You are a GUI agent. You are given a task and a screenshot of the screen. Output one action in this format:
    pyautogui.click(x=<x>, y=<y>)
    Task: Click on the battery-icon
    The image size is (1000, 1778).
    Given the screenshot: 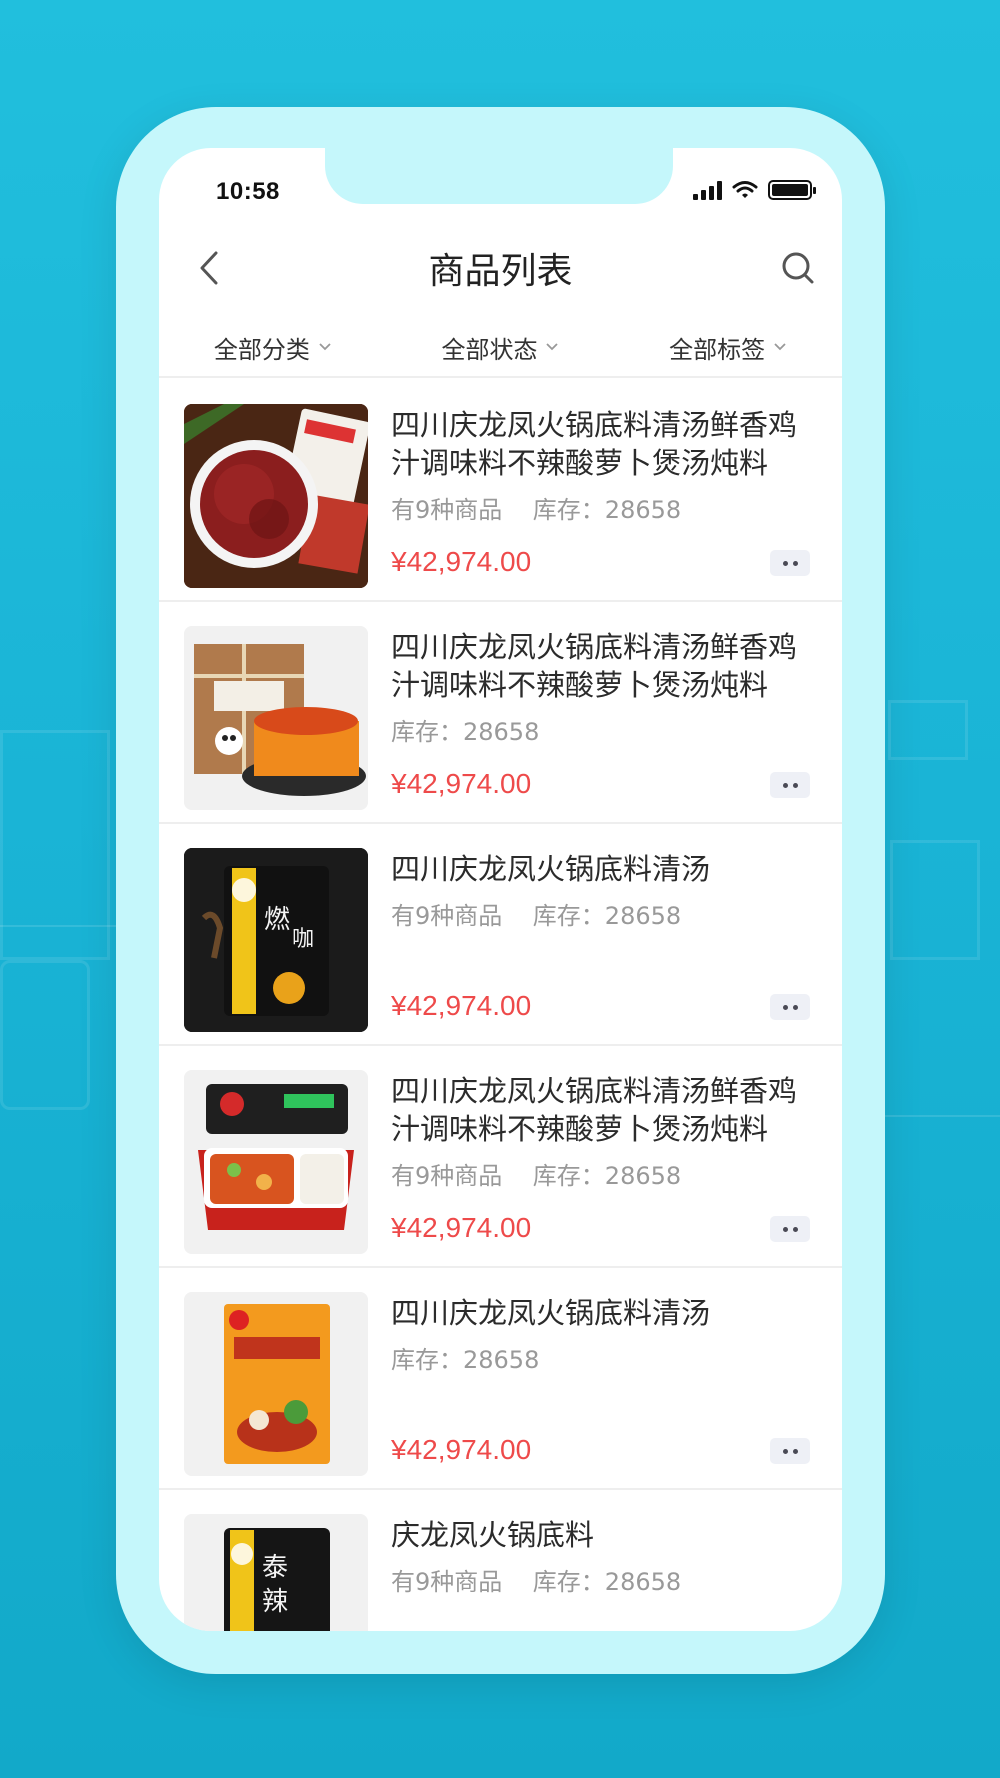 What is the action you would take?
    pyautogui.click(x=792, y=190)
    